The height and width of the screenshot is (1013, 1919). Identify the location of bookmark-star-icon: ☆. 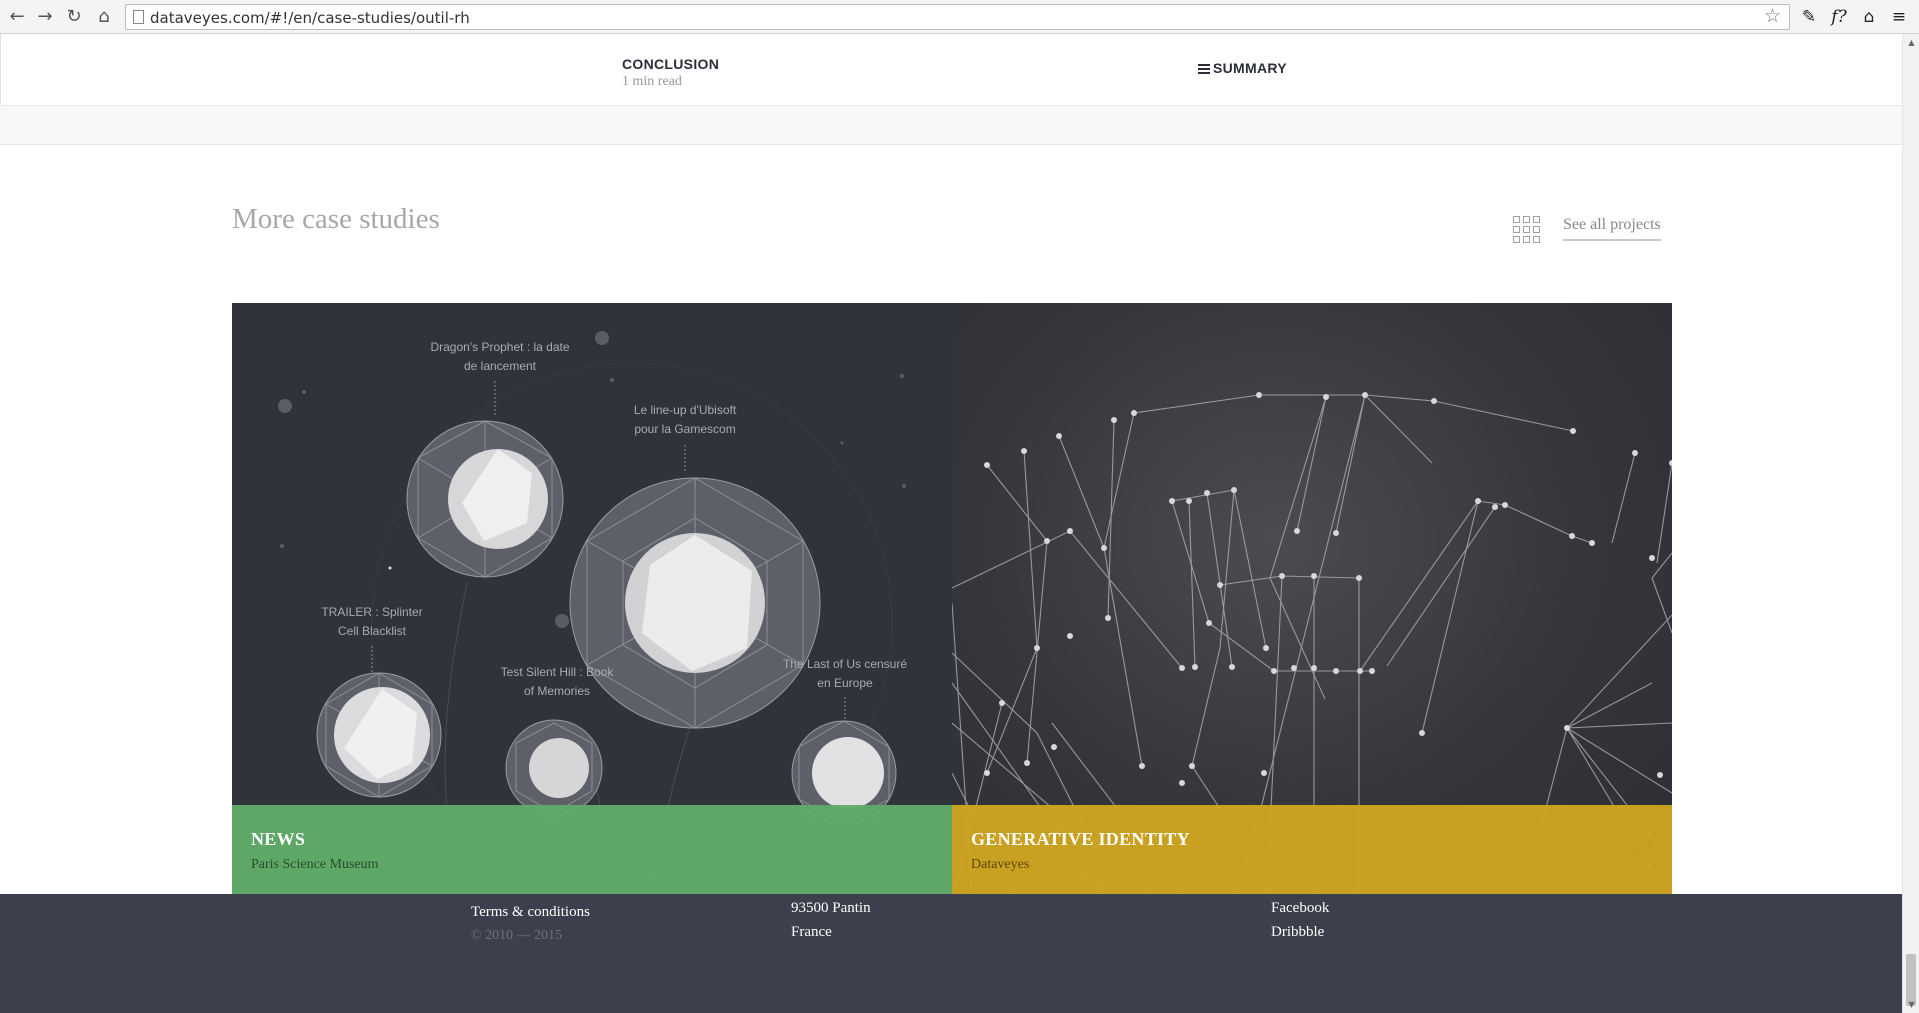
(1772, 16).